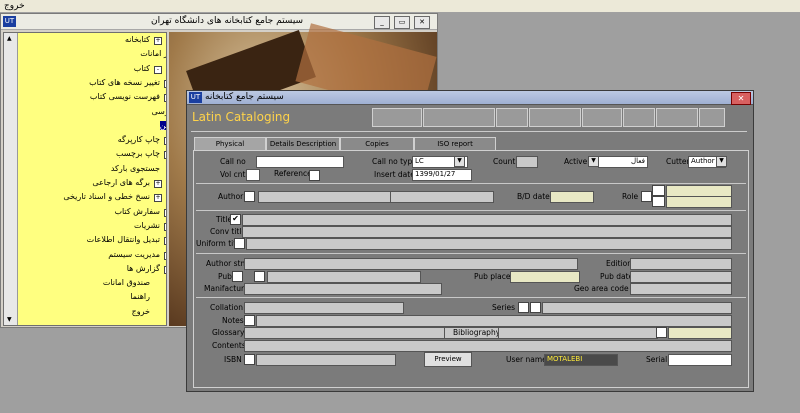  I want to click on geo-area-code-field, so click(681, 289).